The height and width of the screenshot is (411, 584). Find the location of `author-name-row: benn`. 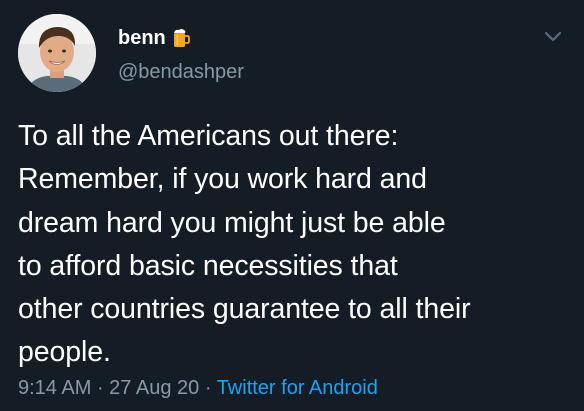

author-name-row: benn is located at coordinates (154, 38).